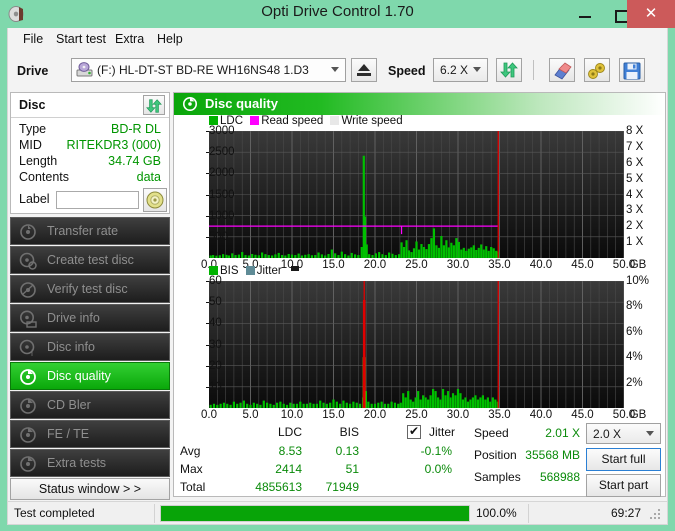 This screenshot has height=531, width=675. Describe the element at coordinates (634, 331) in the screenshot. I see `y2-tick-label: 6%` at that location.